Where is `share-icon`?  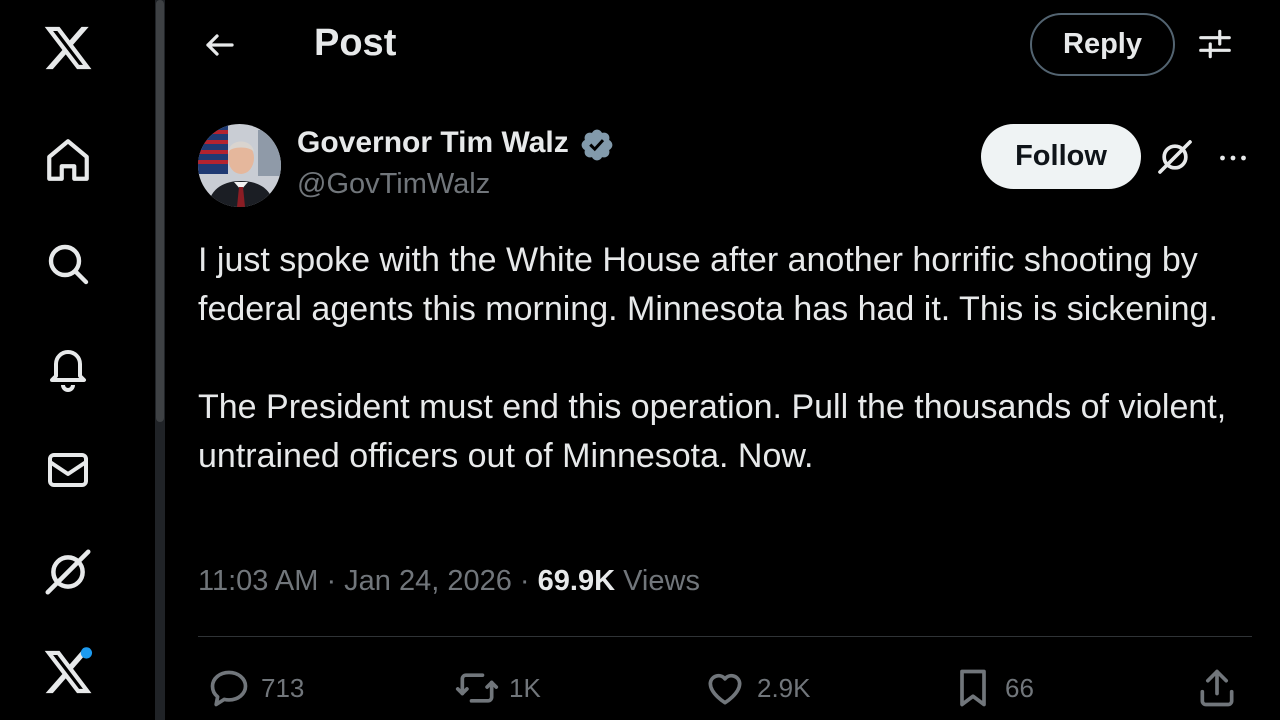
share-icon is located at coordinates (1217, 688).